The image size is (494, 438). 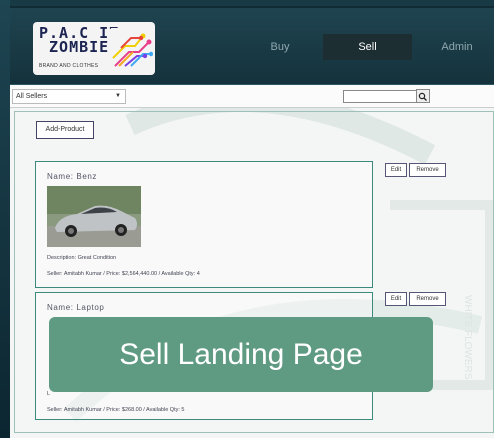 I want to click on search-input, so click(x=380, y=96).